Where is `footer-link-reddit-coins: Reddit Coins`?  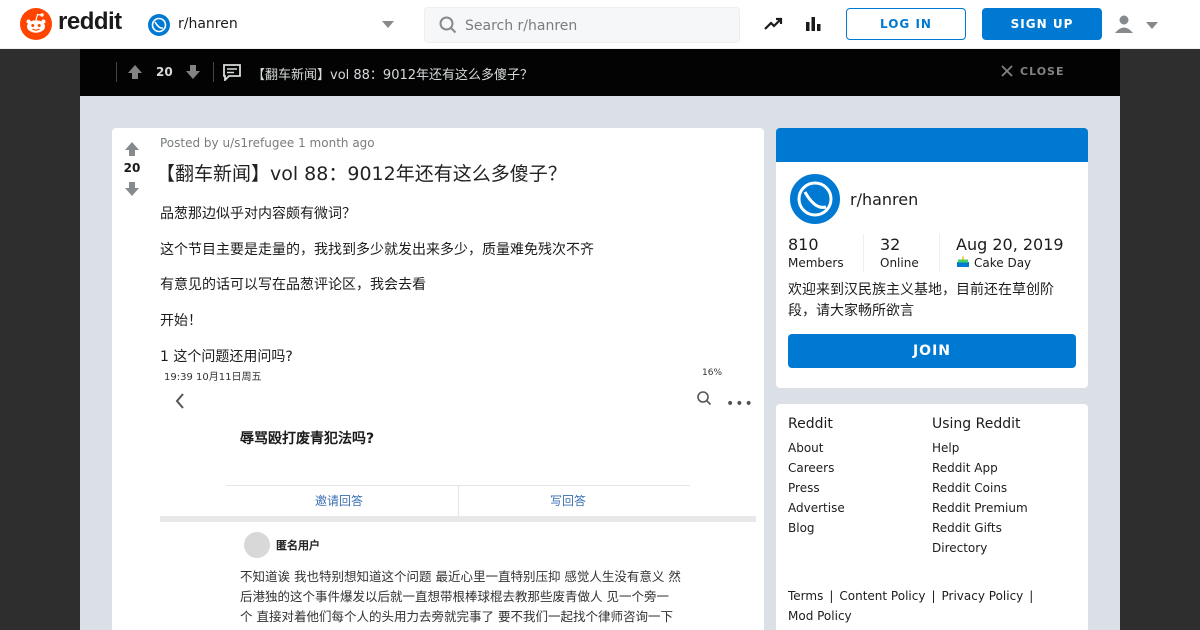 footer-link-reddit-coins: Reddit Coins is located at coordinates (980, 488).